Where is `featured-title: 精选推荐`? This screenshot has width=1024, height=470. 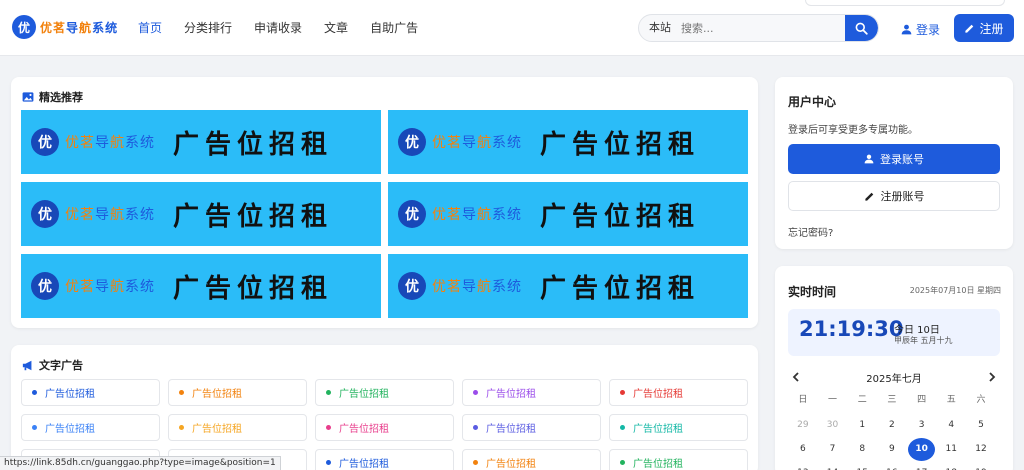 featured-title: 精选推荐 is located at coordinates (52, 97).